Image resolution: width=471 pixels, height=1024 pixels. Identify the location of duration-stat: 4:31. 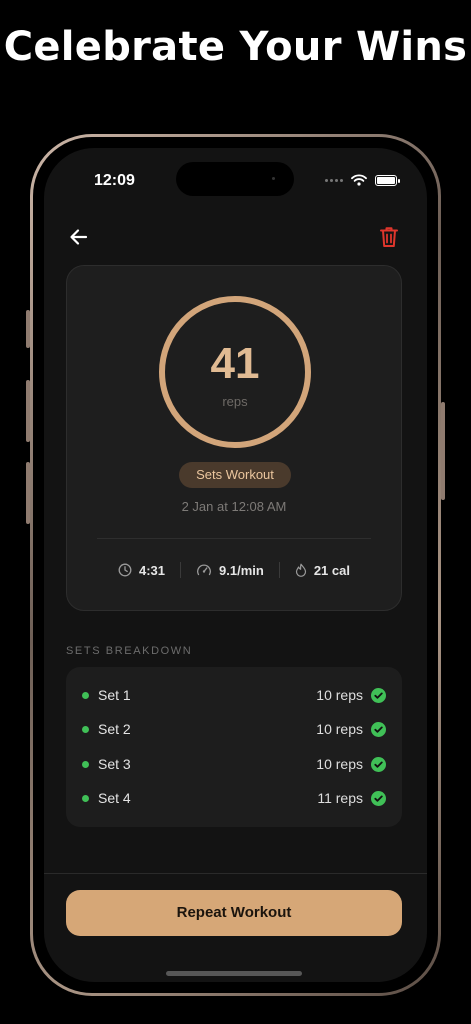
(141, 570).